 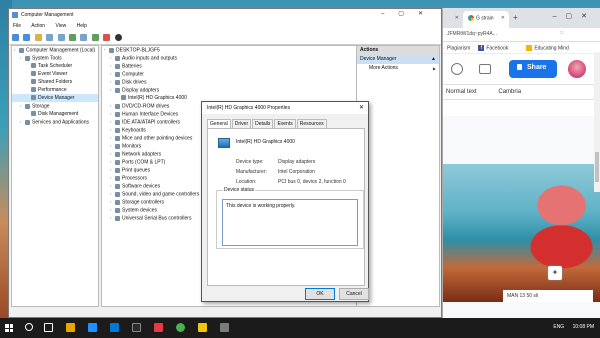 I want to click on tree-item-label: Network adapters, so click(x=142, y=154).